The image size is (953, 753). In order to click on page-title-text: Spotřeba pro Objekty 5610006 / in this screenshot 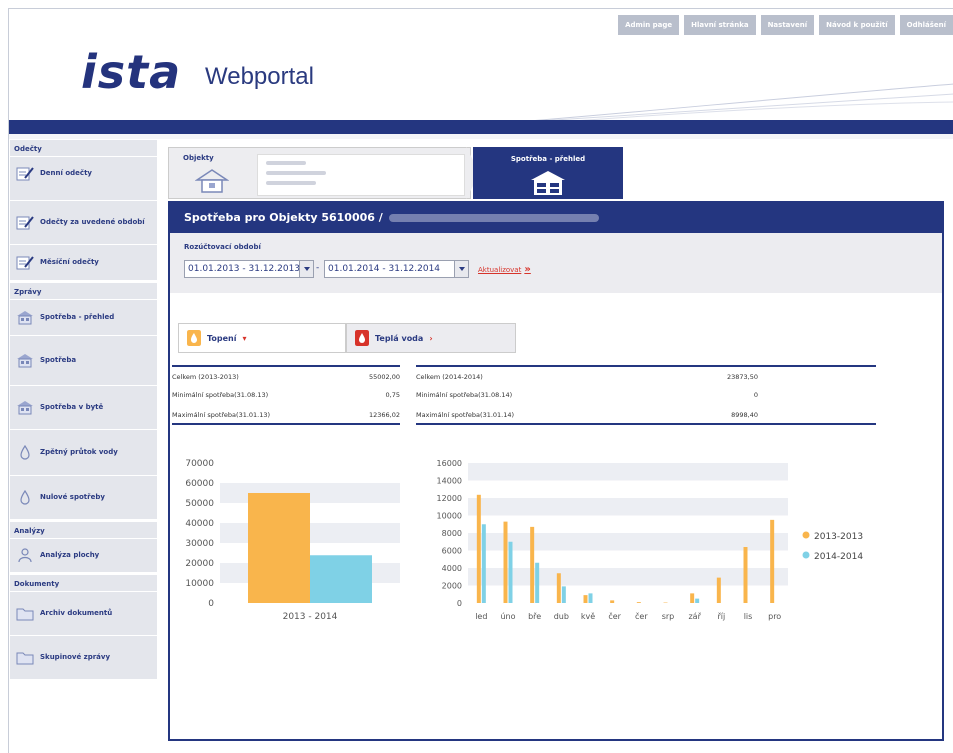, I will do `click(283, 217)`.